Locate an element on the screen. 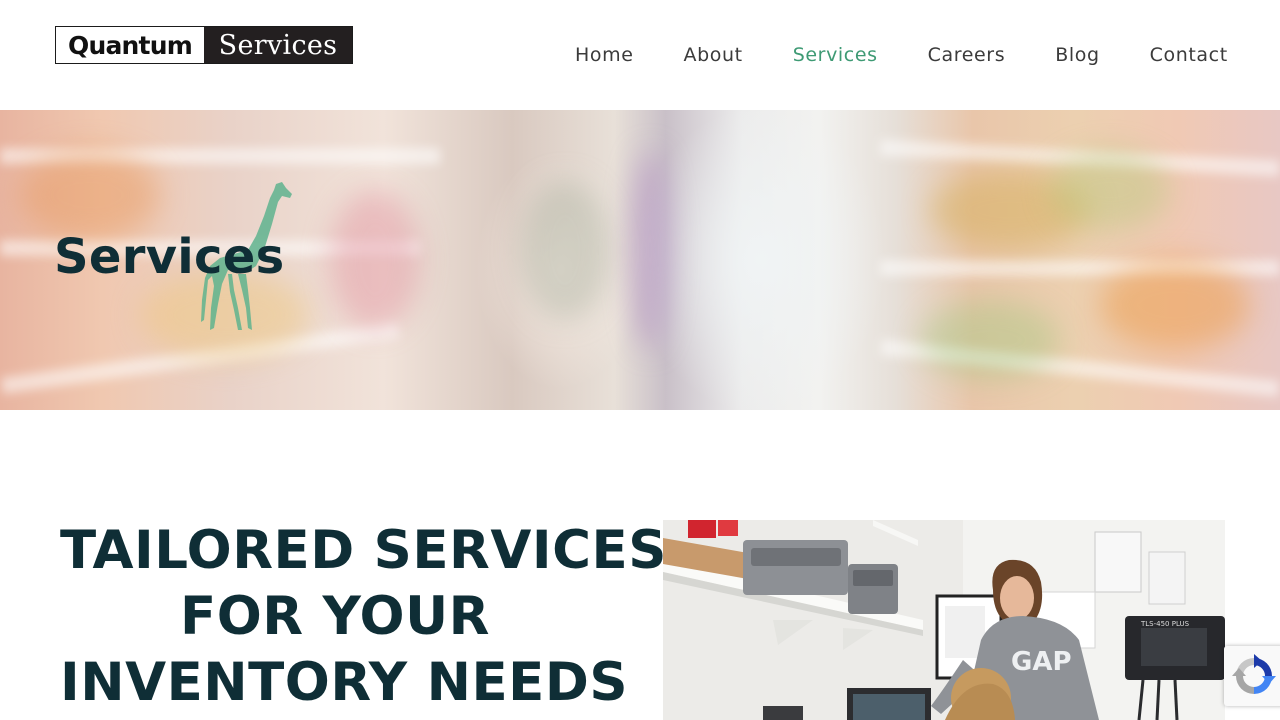 The image size is (1280, 720). headline-line-1: TAILORED SERVICES is located at coordinates (363, 550).